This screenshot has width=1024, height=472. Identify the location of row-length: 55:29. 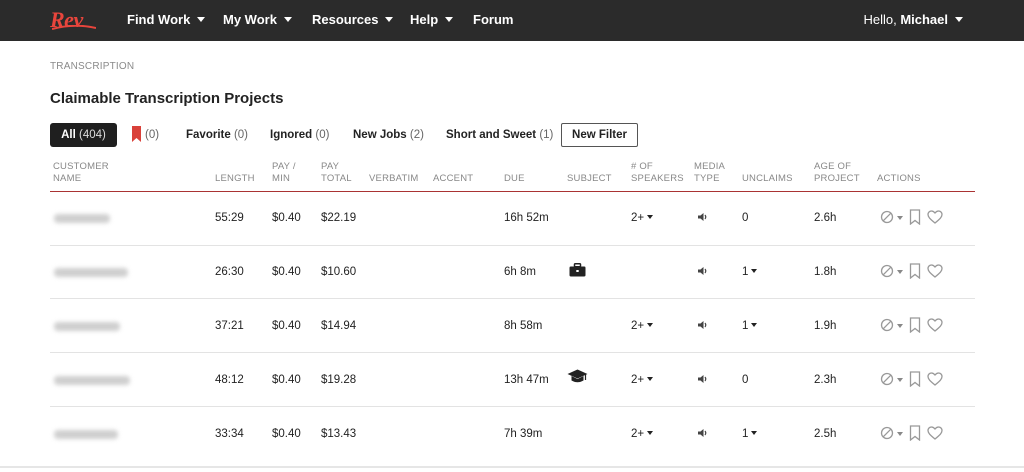
(229, 218).